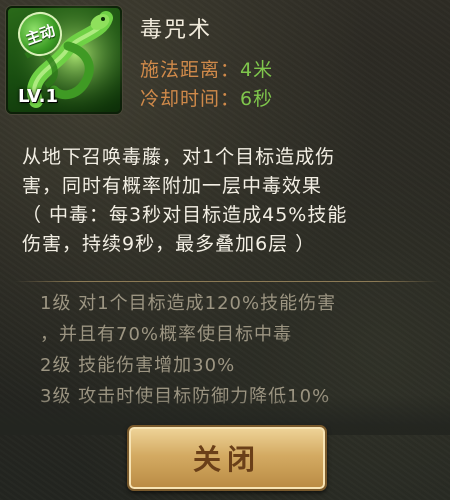 This screenshot has height=500, width=450. I want to click on cooldown-value: 6秒, so click(257, 99).